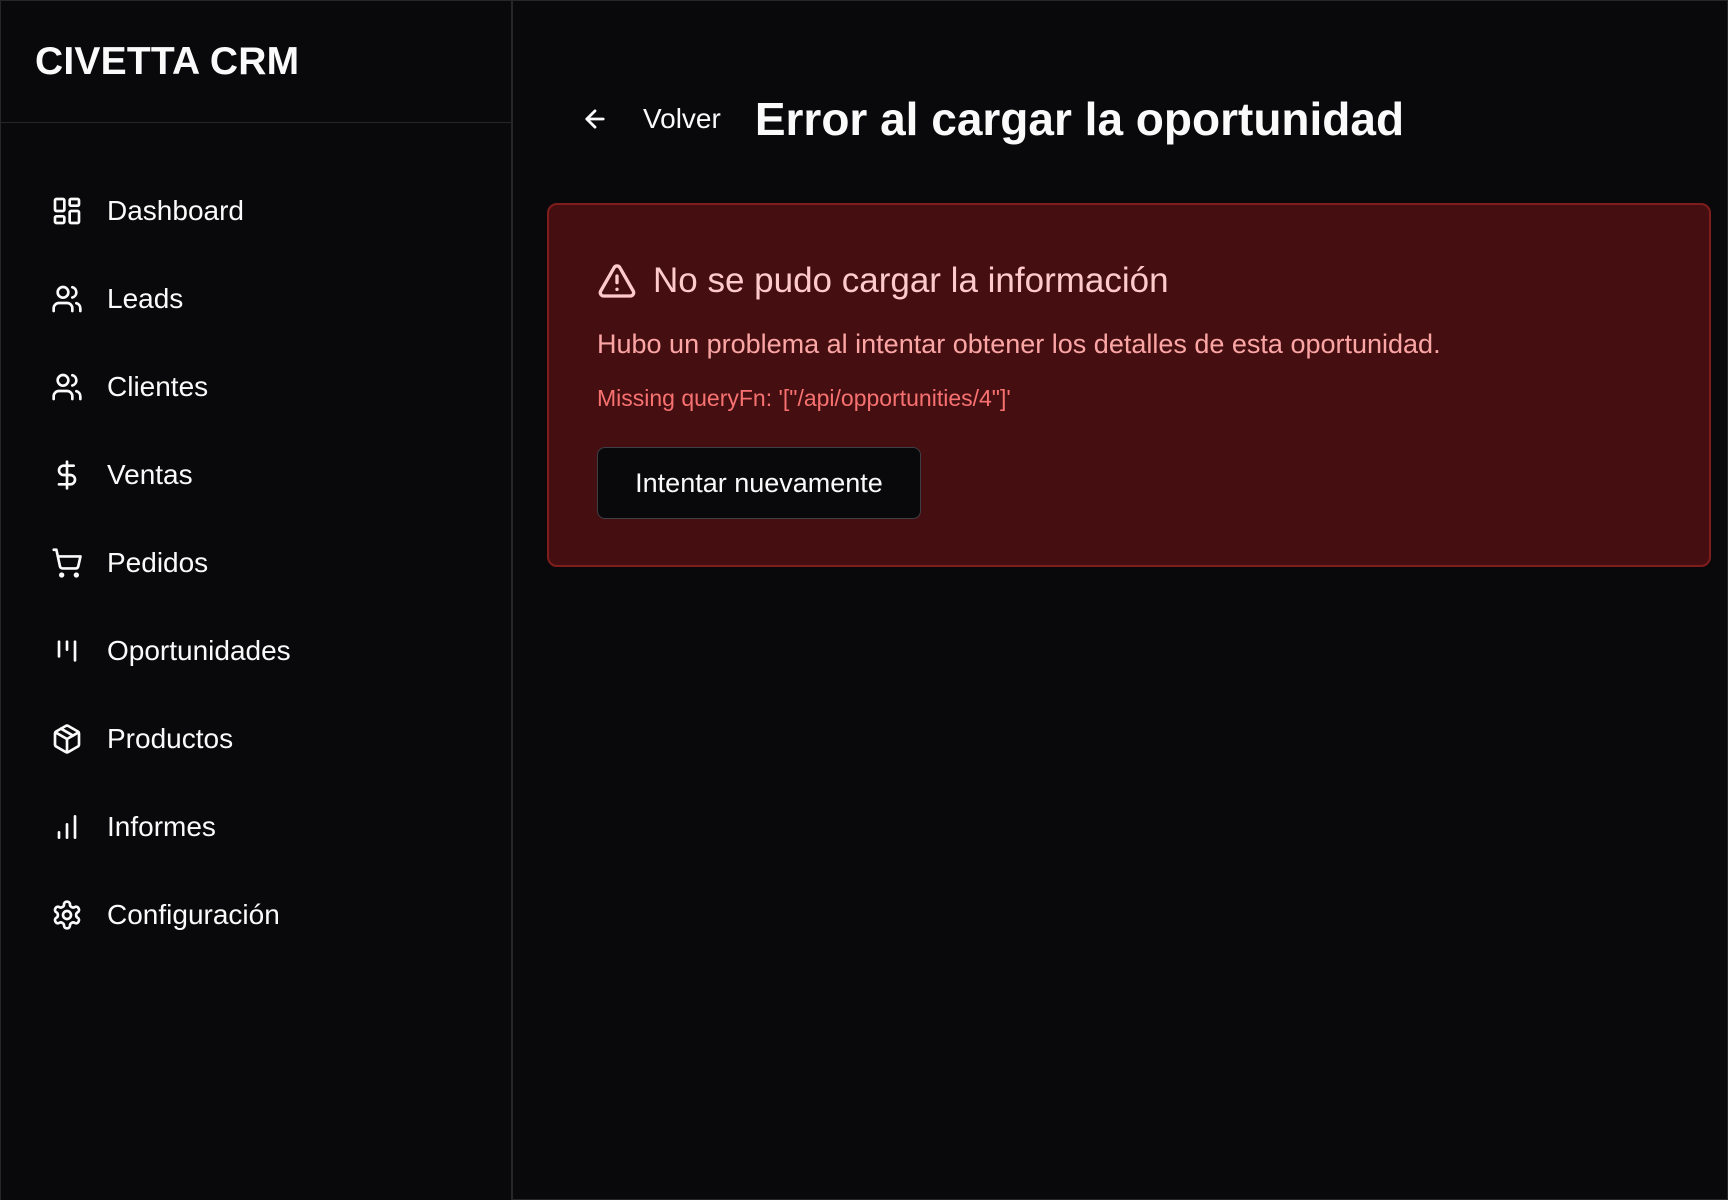  I want to click on package-icon, so click(67, 739).